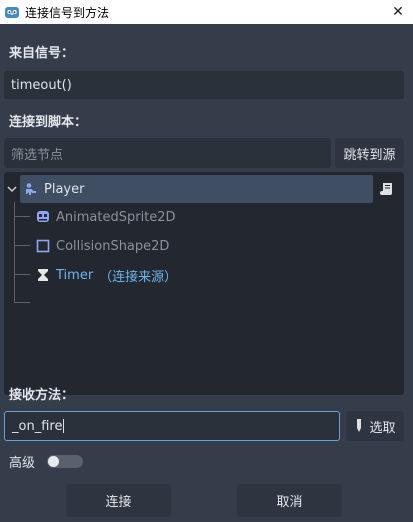 The image size is (413, 522). What do you see at coordinates (37, 426) in the screenshot?
I see `method-input-value: _on_fire` at bounding box center [37, 426].